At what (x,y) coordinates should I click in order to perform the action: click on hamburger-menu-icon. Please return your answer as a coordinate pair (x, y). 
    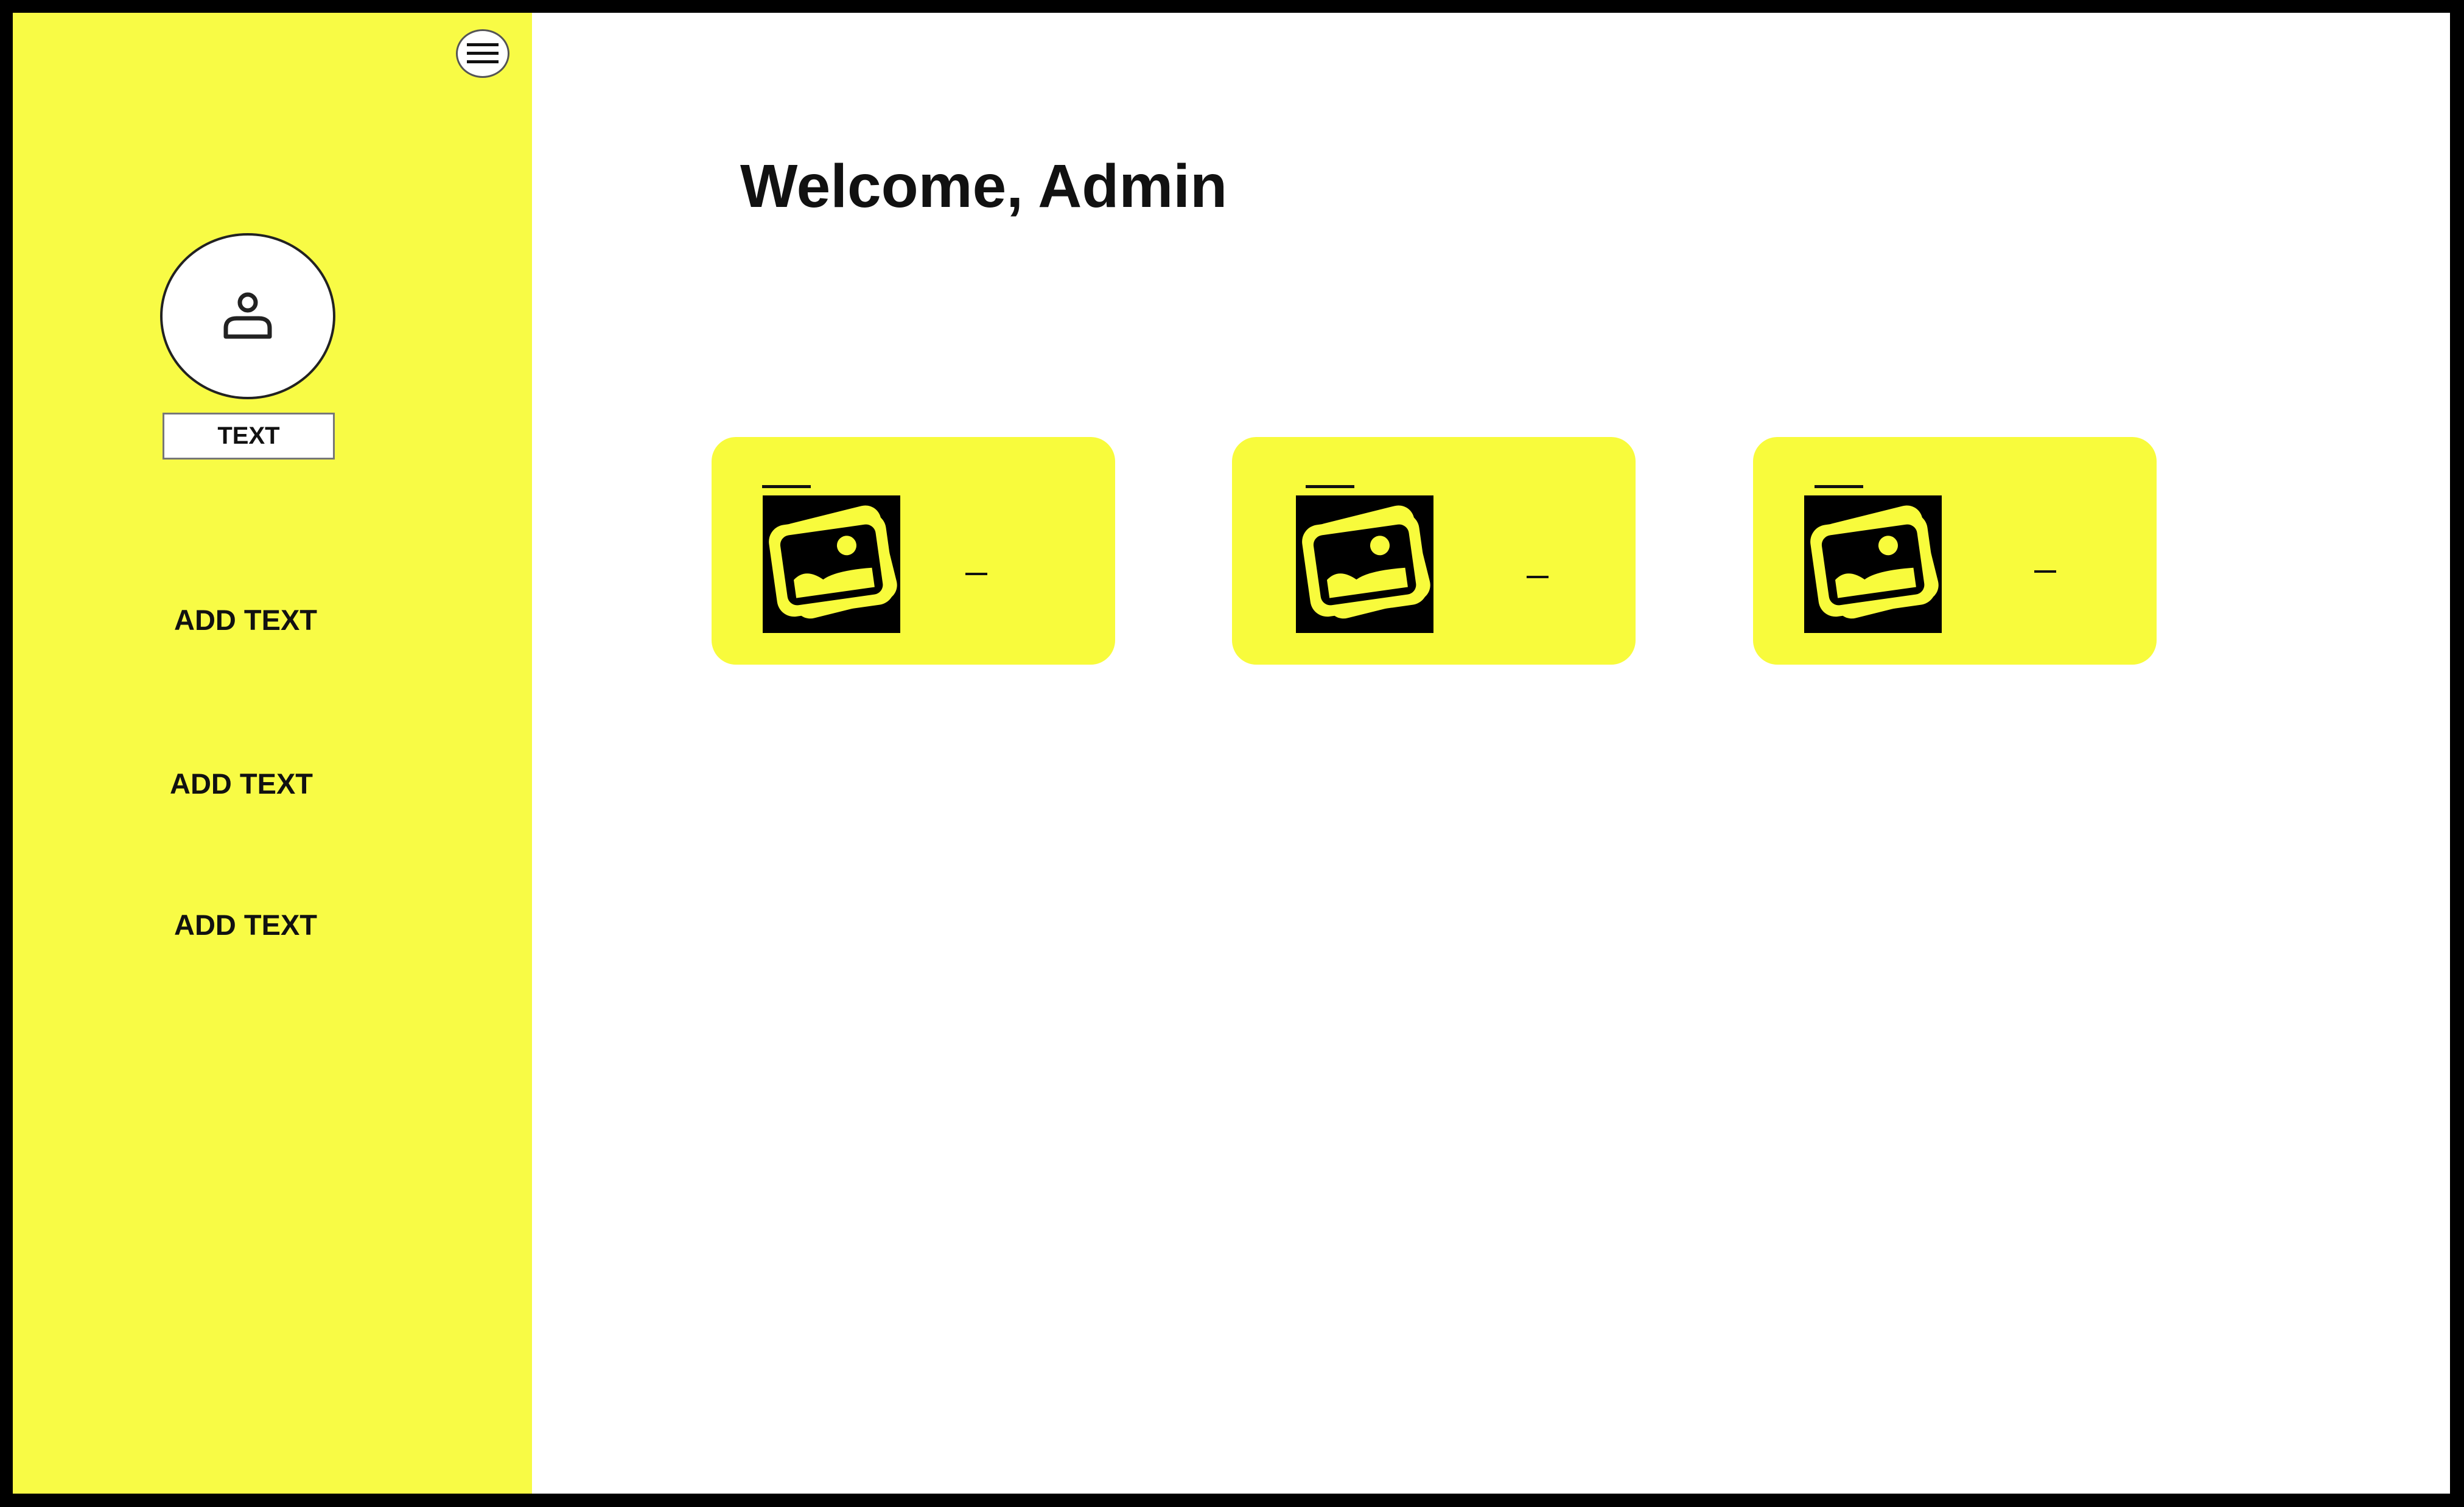
    Looking at the image, I should click on (483, 53).